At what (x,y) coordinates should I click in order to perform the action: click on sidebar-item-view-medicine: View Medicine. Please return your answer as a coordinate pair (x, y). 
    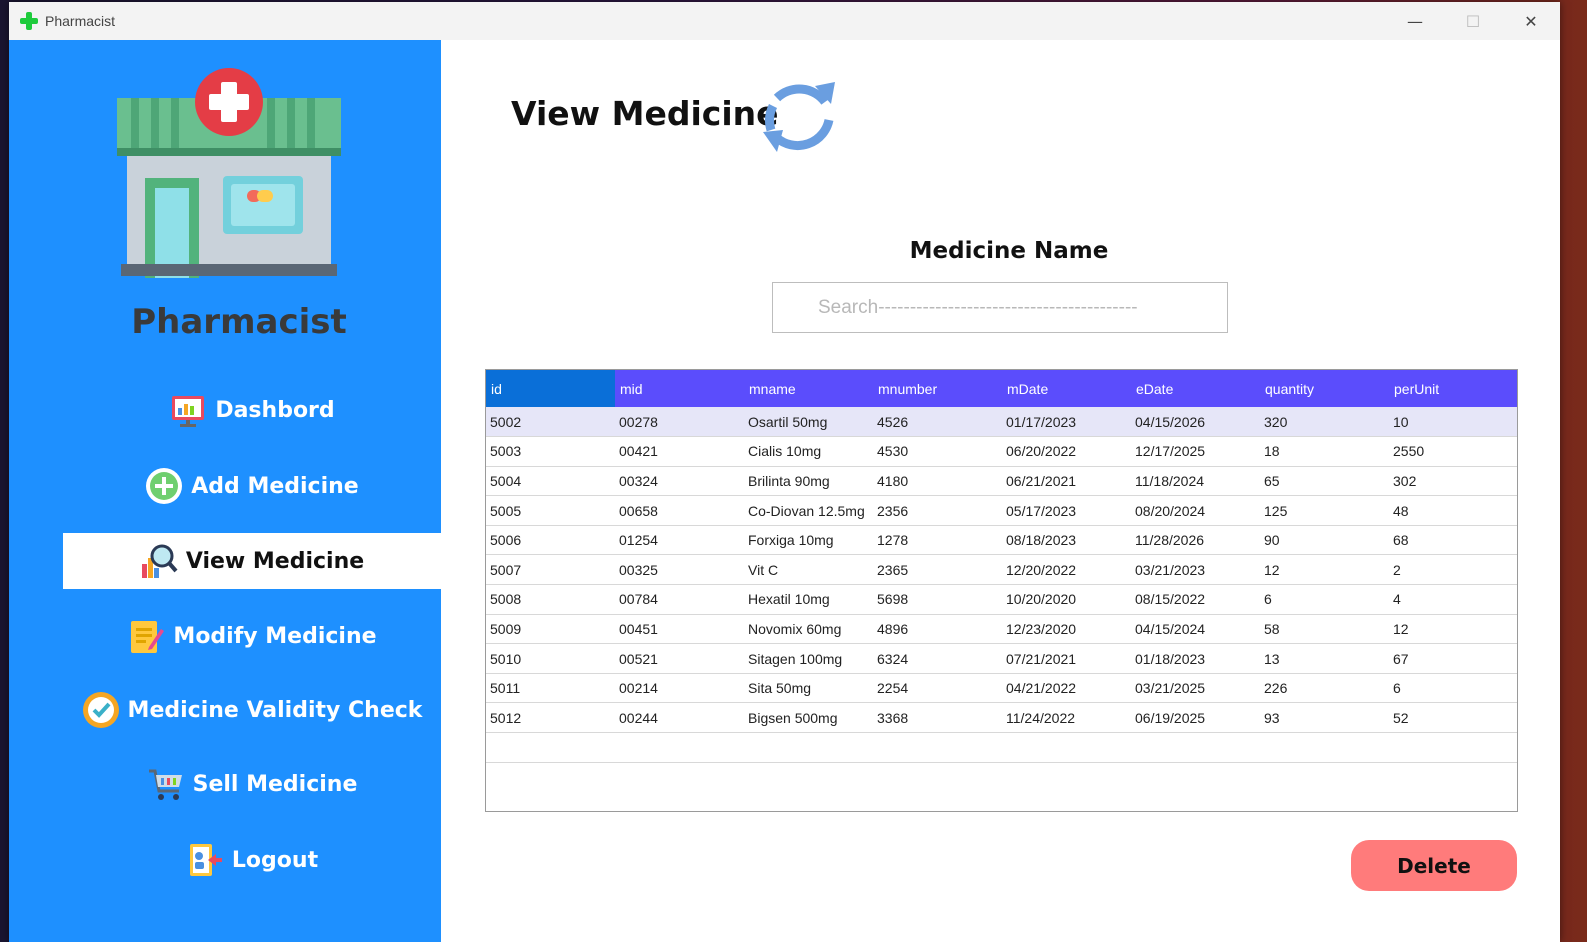
    Looking at the image, I should click on (252, 561).